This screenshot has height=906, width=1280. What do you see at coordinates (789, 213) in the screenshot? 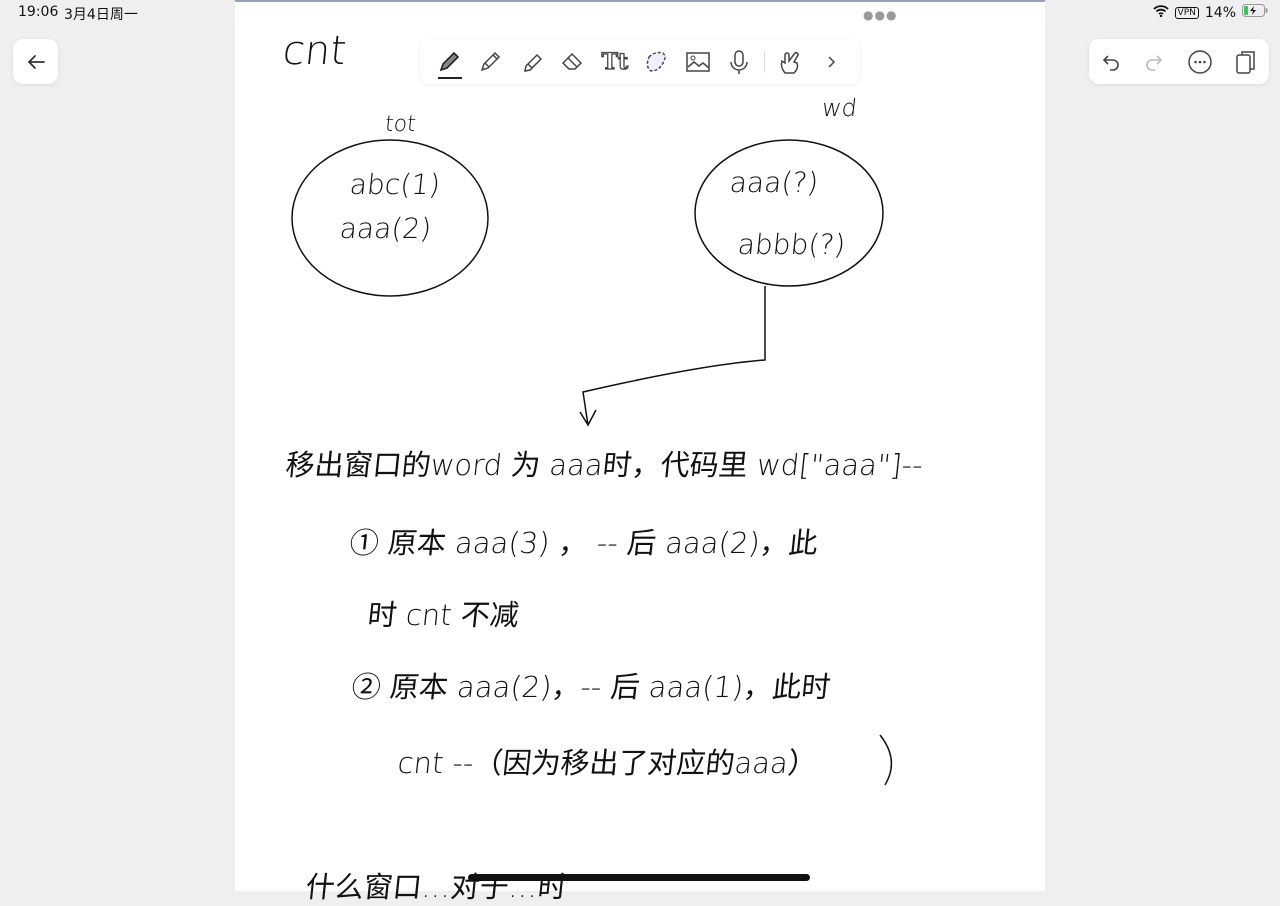
I see `wd-circle` at bounding box center [789, 213].